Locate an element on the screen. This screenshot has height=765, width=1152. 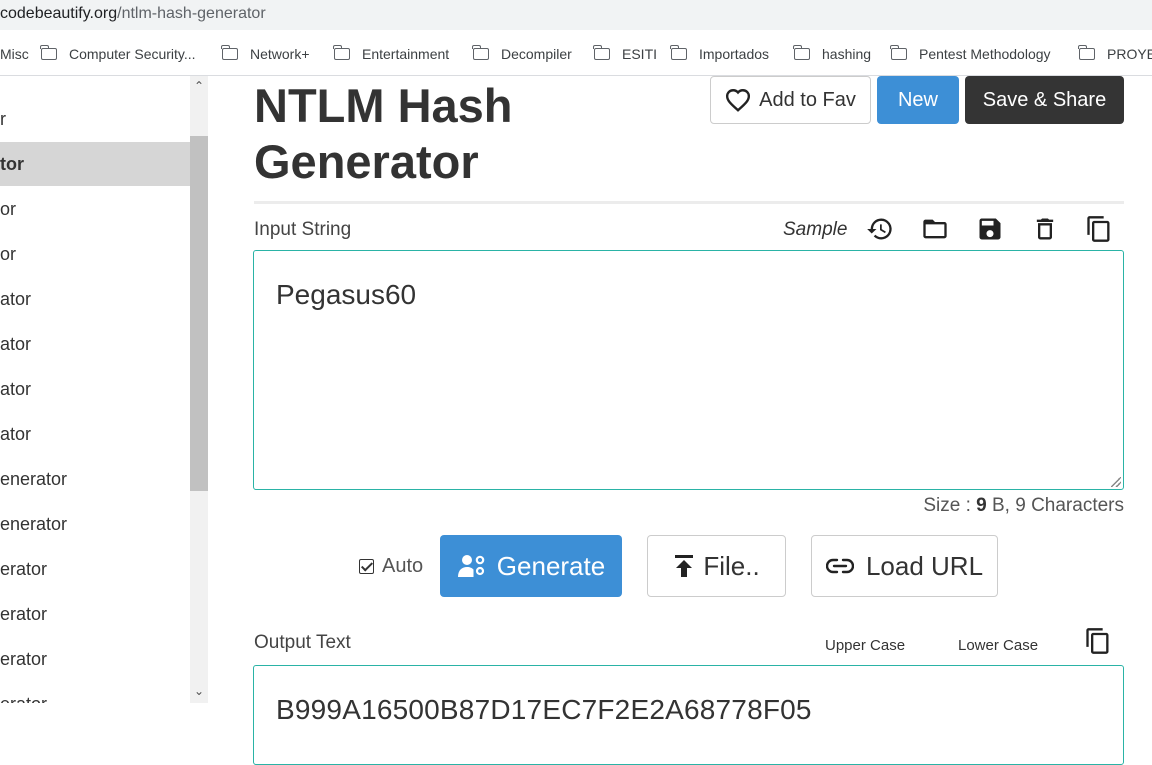
bookmark-pentest-methodology: Pentest Methodology is located at coordinates (970, 54).